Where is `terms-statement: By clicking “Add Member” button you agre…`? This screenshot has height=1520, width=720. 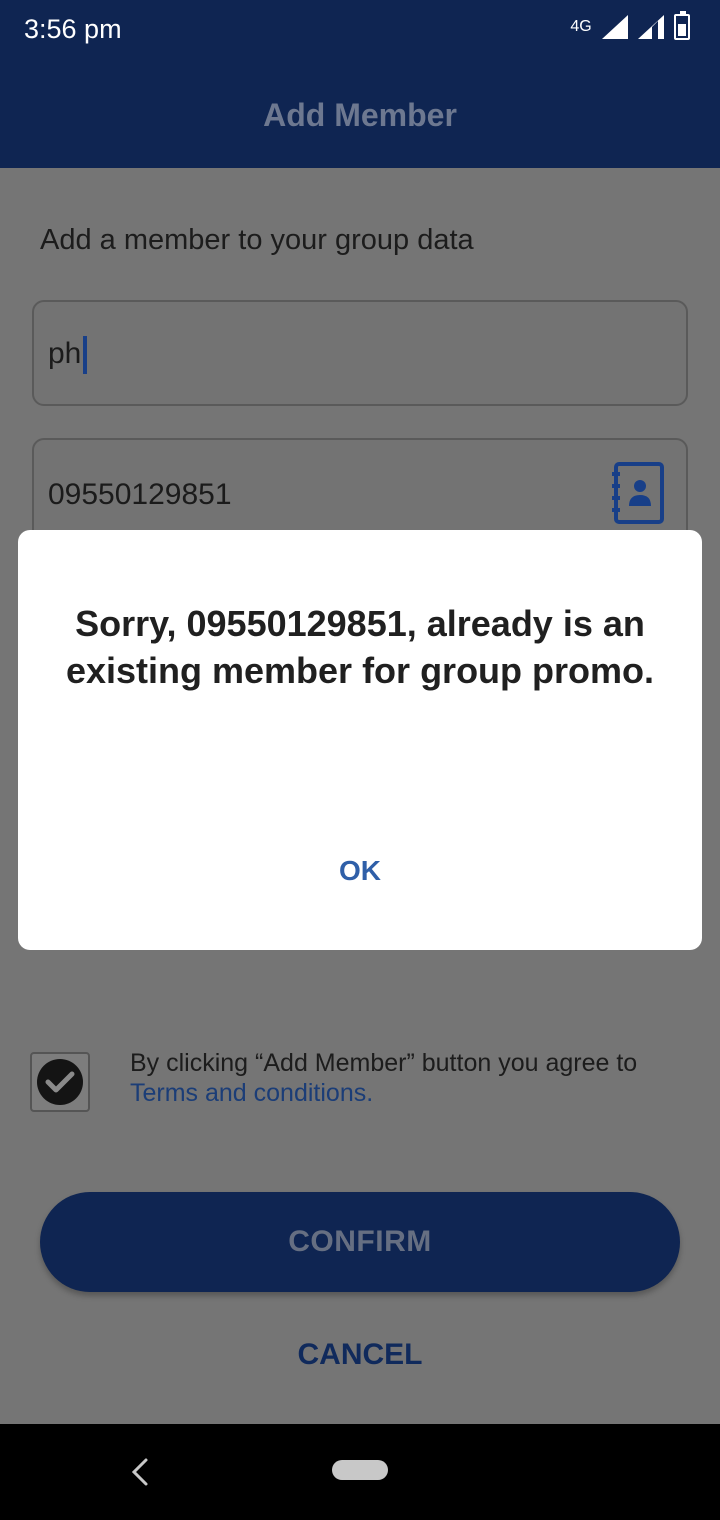
terms-statement: By clicking “Add Member” button you agre… is located at coordinates (384, 1063).